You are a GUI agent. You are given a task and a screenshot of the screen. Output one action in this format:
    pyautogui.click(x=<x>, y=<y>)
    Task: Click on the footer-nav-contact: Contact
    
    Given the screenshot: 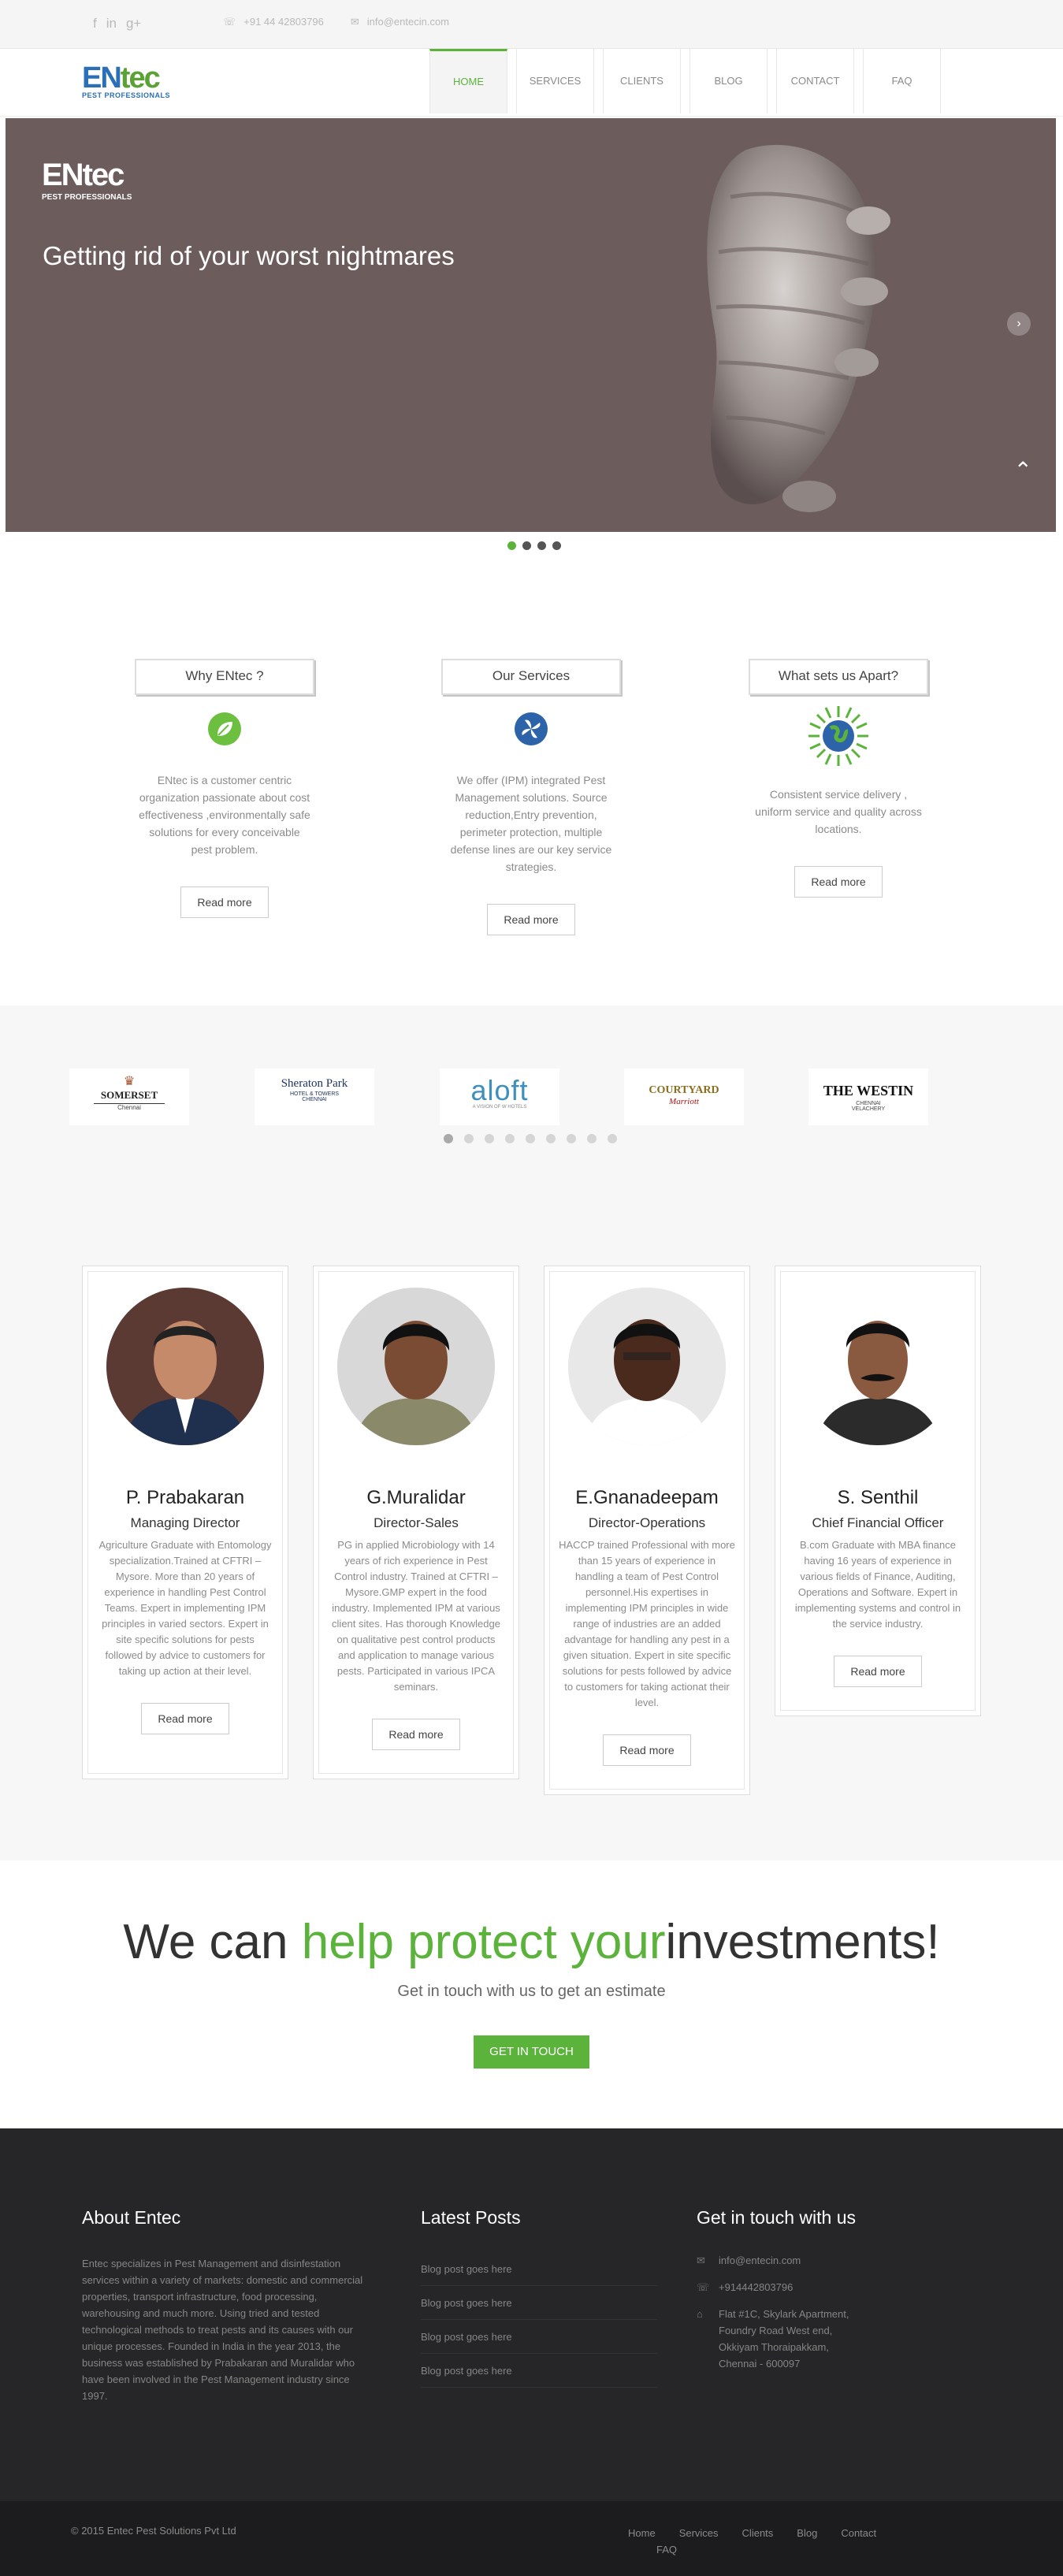 What is the action you would take?
    pyautogui.click(x=858, y=2533)
    